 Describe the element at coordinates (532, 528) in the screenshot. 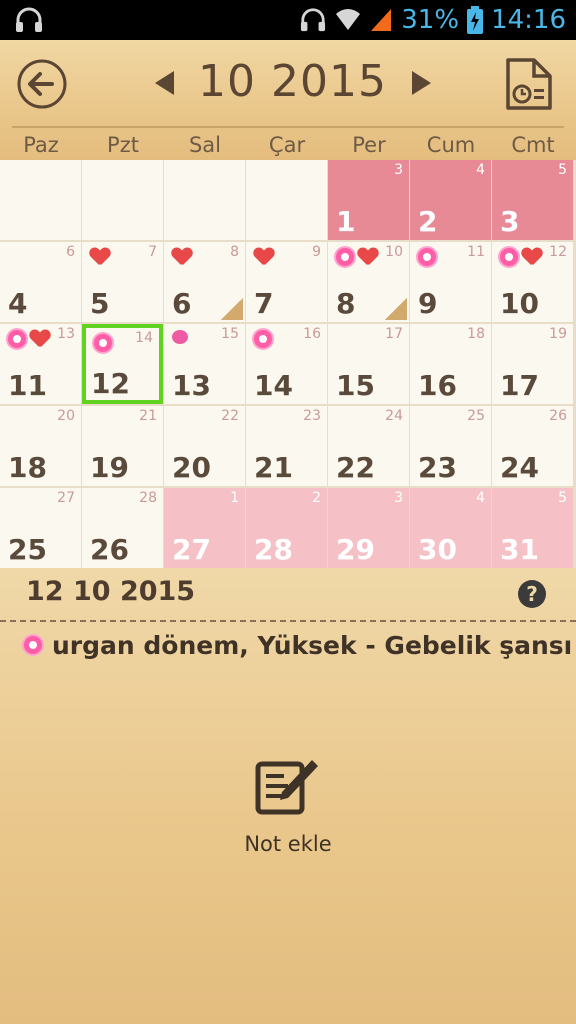

I see `calendar-day-cell: 5 31` at that location.